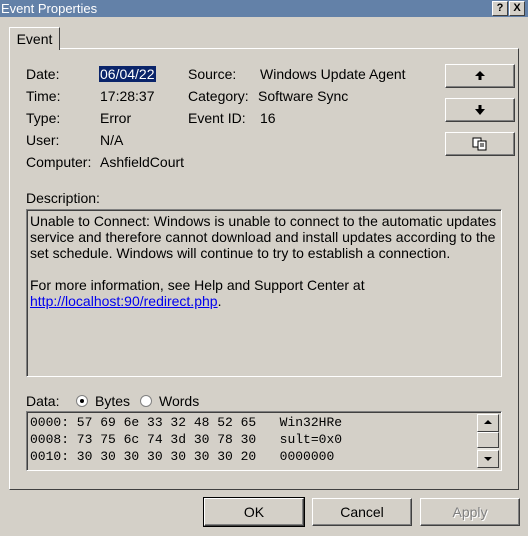  I want to click on data-line: 0010: 30 30 30 30 30 30 30 20 0000000, so click(182, 456).